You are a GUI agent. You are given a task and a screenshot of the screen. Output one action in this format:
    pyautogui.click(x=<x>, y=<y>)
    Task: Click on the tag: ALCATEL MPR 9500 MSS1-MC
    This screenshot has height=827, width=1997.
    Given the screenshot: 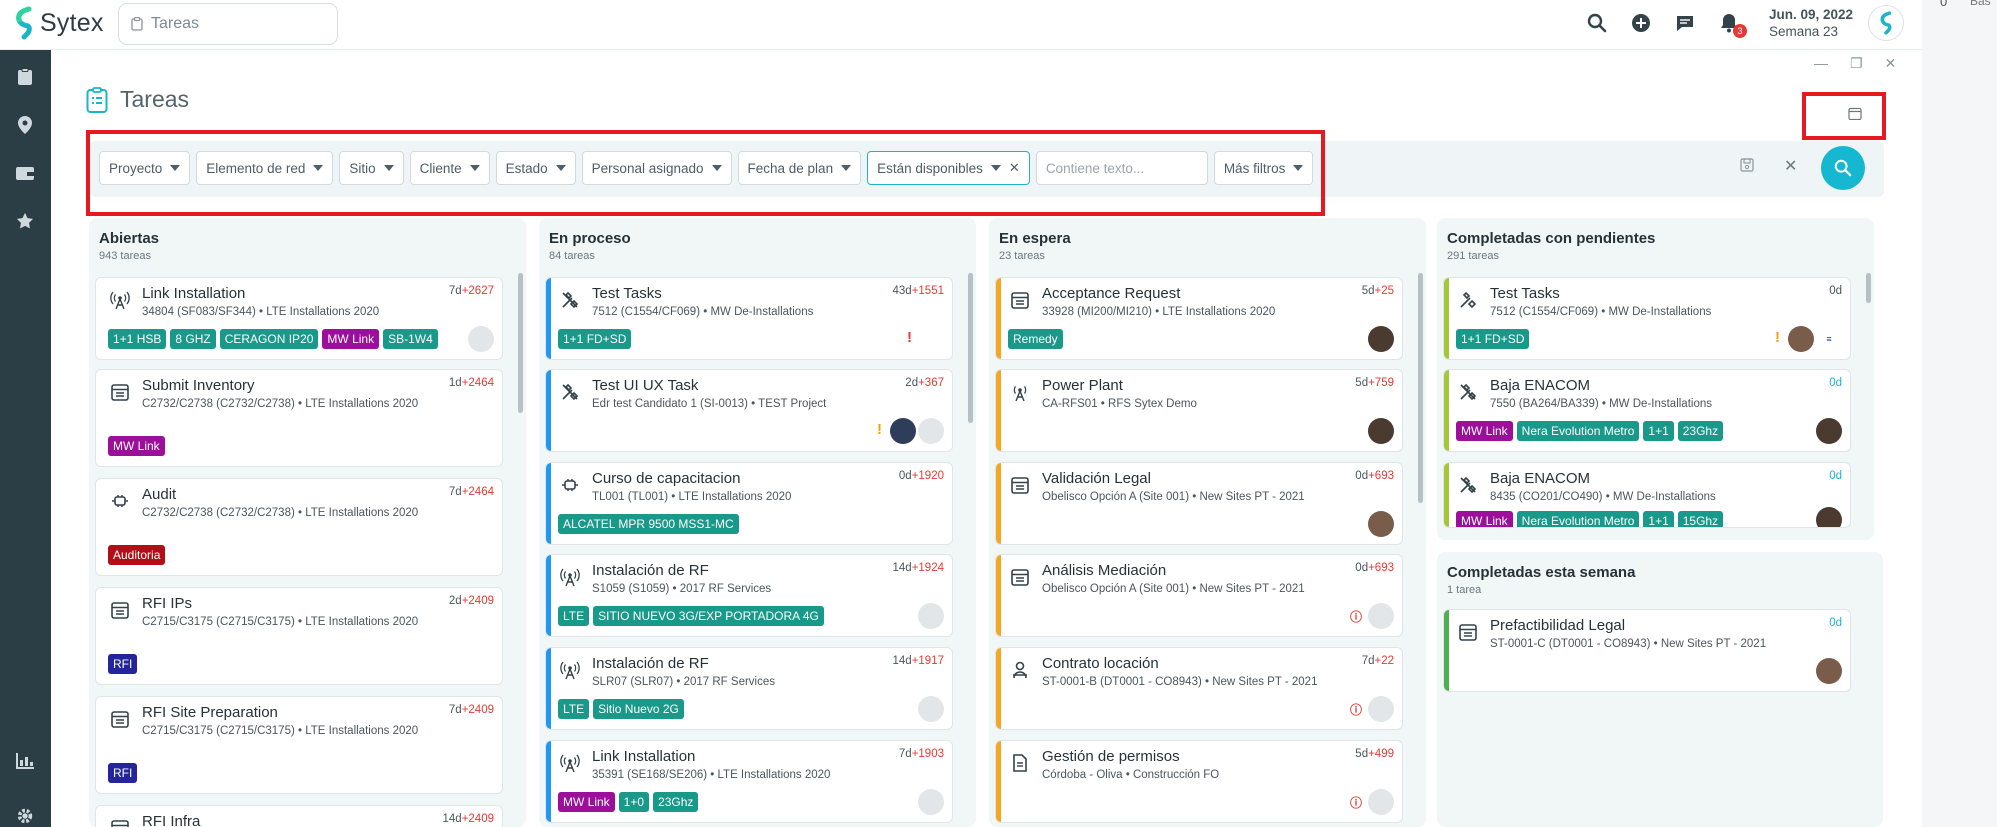 What is the action you would take?
    pyautogui.click(x=648, y=524)
    